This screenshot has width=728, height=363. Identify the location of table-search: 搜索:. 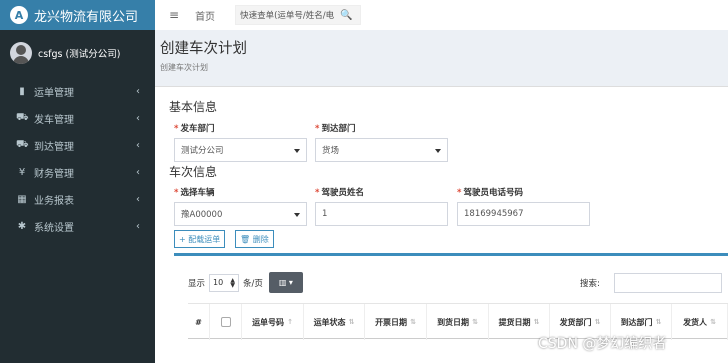
(651, 283).